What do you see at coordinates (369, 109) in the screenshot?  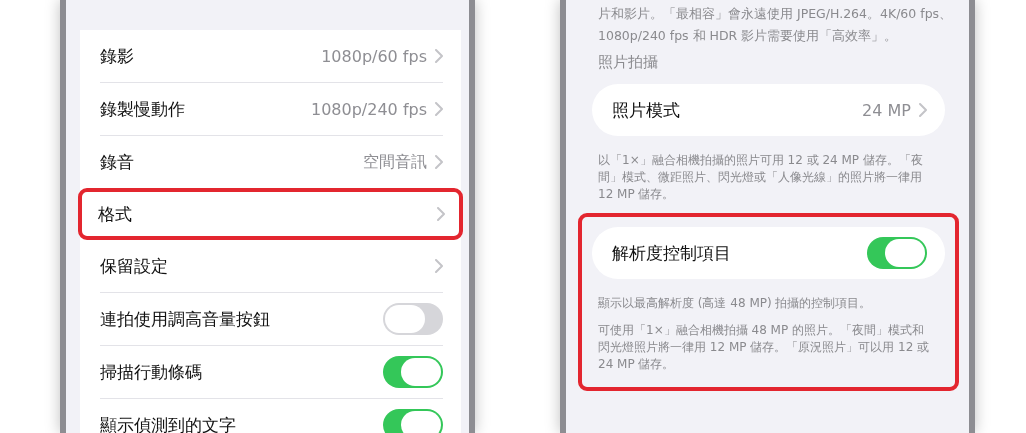 I see `setting-value: 1080p/240 fps` at bounding box center [369, 109].